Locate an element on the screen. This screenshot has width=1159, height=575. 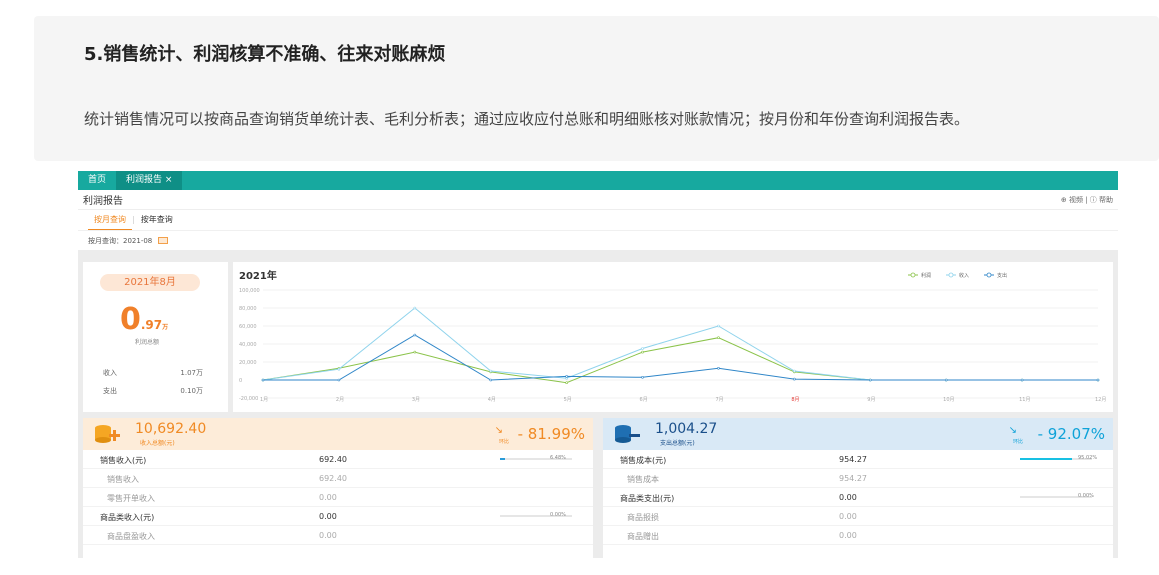
income-total: 10,692.40 is located at coordinates (171, 429).